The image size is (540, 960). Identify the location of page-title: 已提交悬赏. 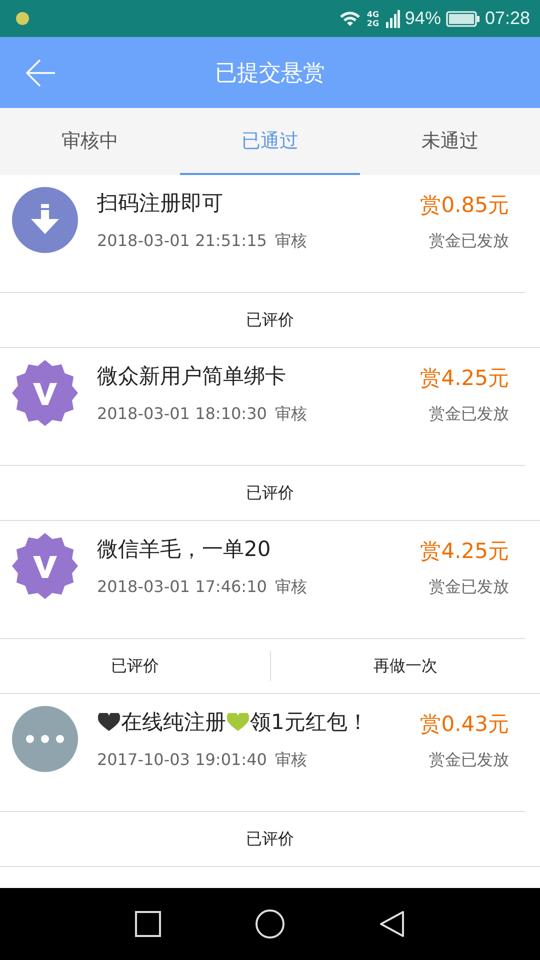
(270, 74).